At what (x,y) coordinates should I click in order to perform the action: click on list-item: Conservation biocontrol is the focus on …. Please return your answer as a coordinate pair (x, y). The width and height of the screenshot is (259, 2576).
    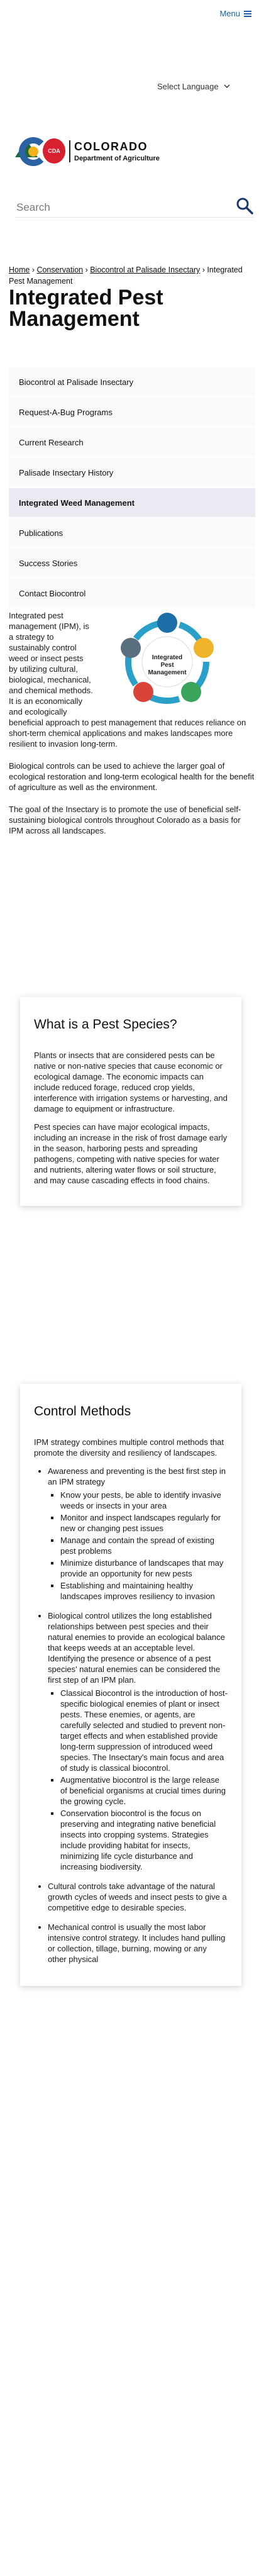
    Looking at the image, I should click on (144, 1840).